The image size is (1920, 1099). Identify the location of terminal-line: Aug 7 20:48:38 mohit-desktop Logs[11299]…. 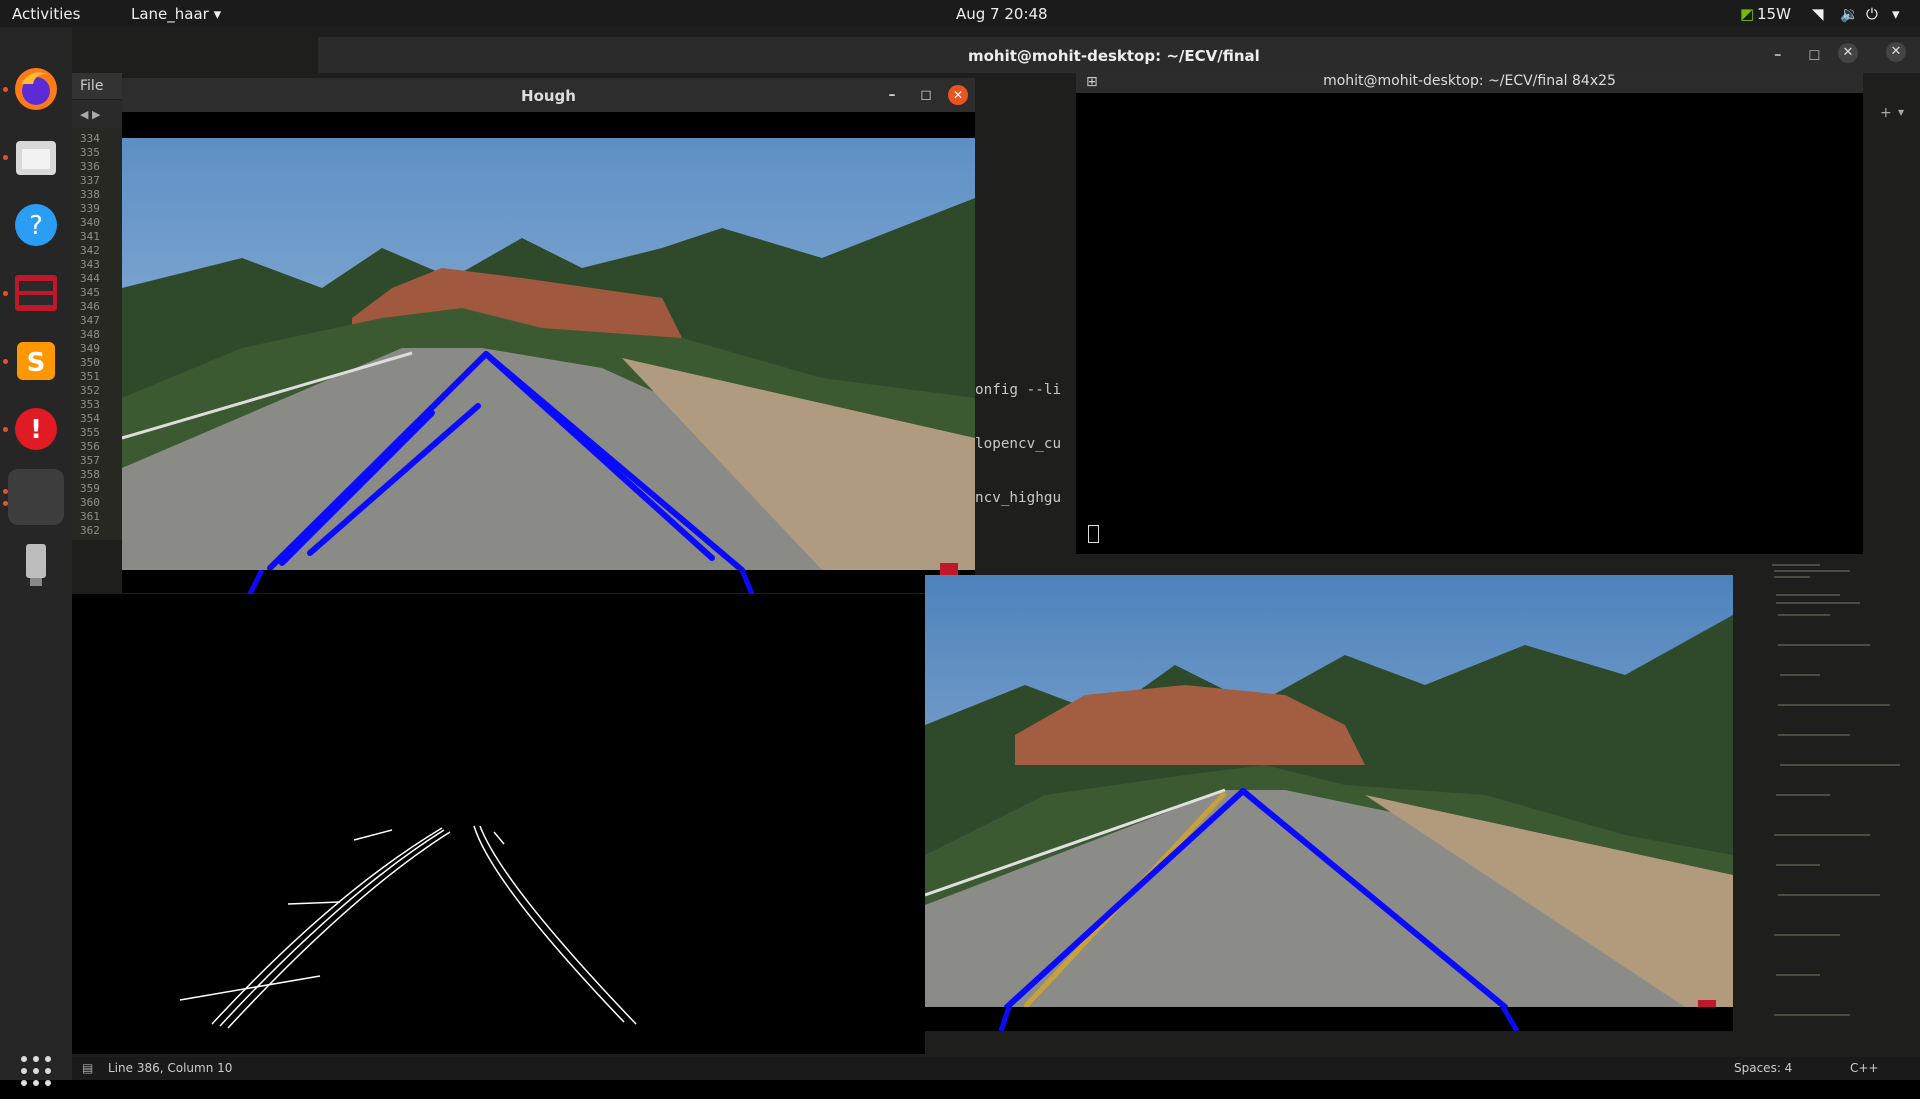
(1454, 443).